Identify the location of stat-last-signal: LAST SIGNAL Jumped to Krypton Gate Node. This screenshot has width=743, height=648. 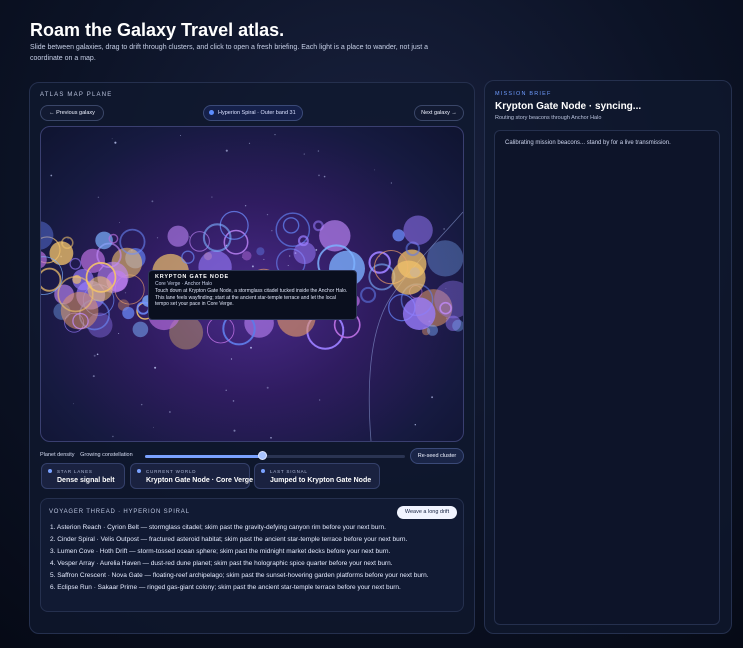
(317, 476).